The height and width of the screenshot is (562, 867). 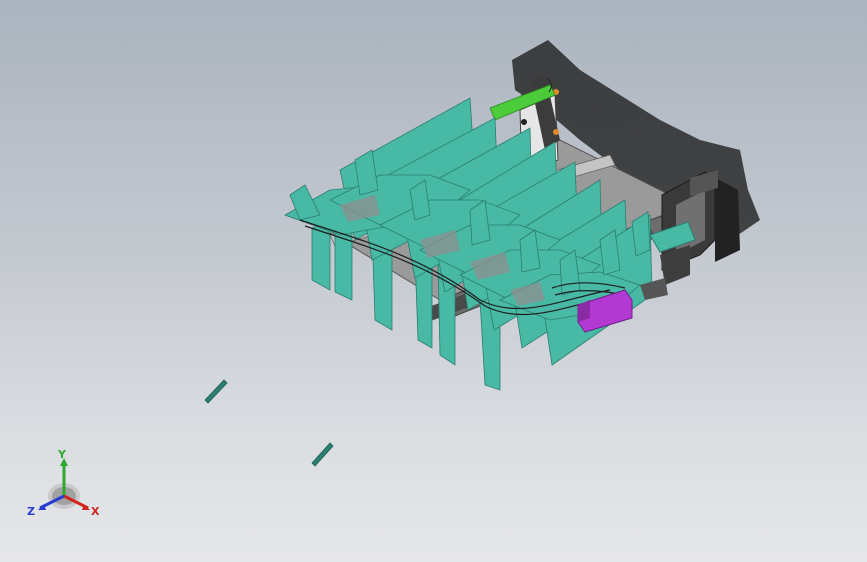 What do you see at coordinates (62, 454) in the screenshot?
I see `y-axis-label: Y` at bounding box center [62, 454].